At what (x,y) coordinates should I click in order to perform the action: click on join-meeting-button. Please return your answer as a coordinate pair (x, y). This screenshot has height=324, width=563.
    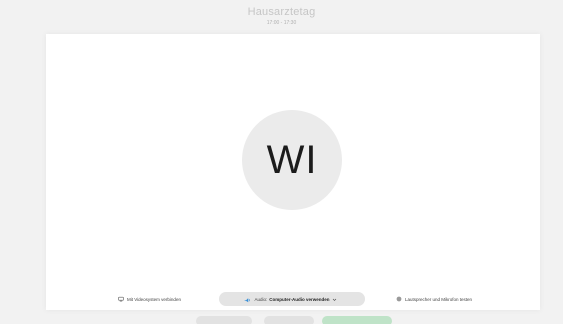
    Looking at the image, I should click on (357, 320).